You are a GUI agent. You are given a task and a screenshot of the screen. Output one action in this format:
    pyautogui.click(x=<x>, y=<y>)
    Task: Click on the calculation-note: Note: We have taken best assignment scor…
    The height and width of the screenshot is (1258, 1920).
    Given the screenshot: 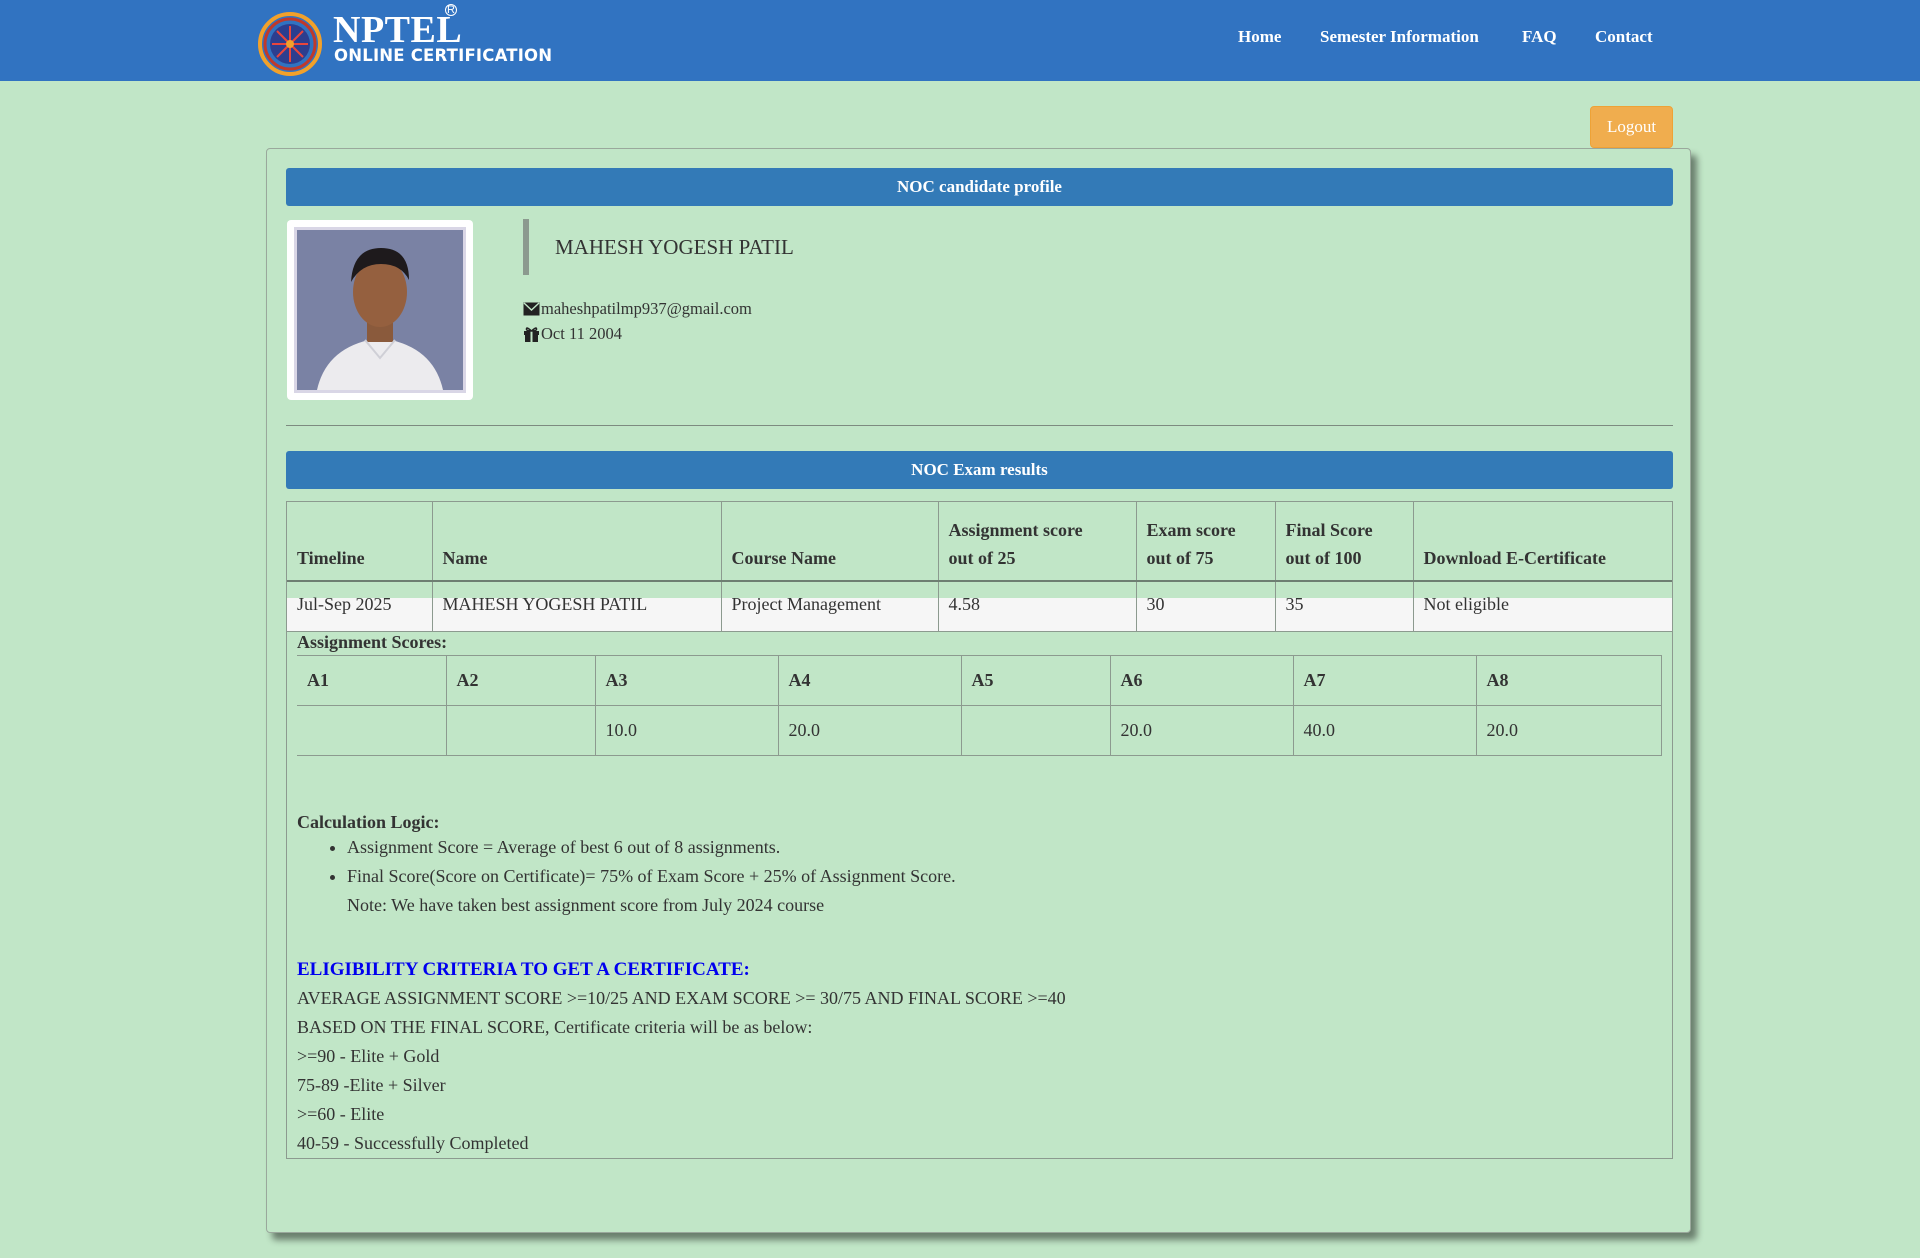 What is the action you would take?
    pyautogui.click(x=586, y=904)
    